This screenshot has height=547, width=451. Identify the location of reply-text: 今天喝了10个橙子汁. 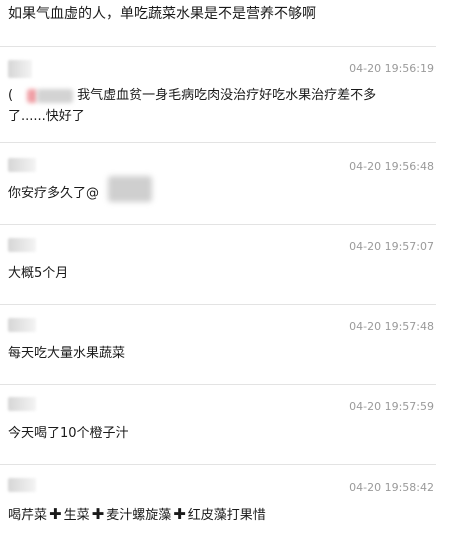
(68, 433).